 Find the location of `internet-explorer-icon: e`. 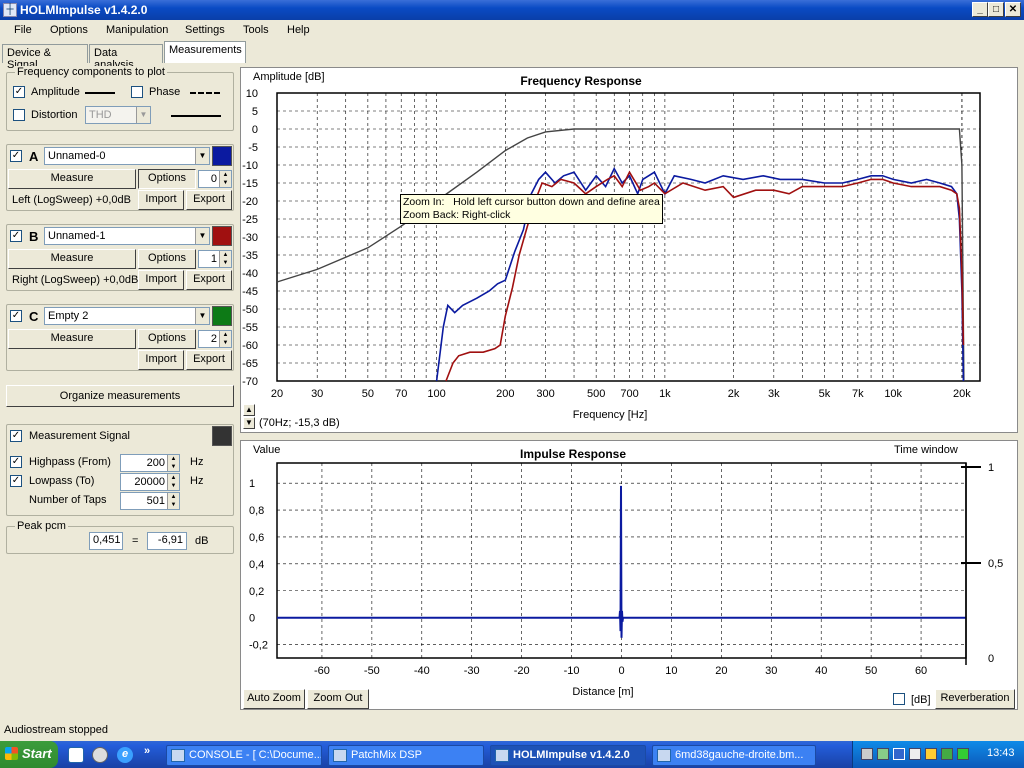

internet-explorer-icon: e is located at coordinates (125, 755).